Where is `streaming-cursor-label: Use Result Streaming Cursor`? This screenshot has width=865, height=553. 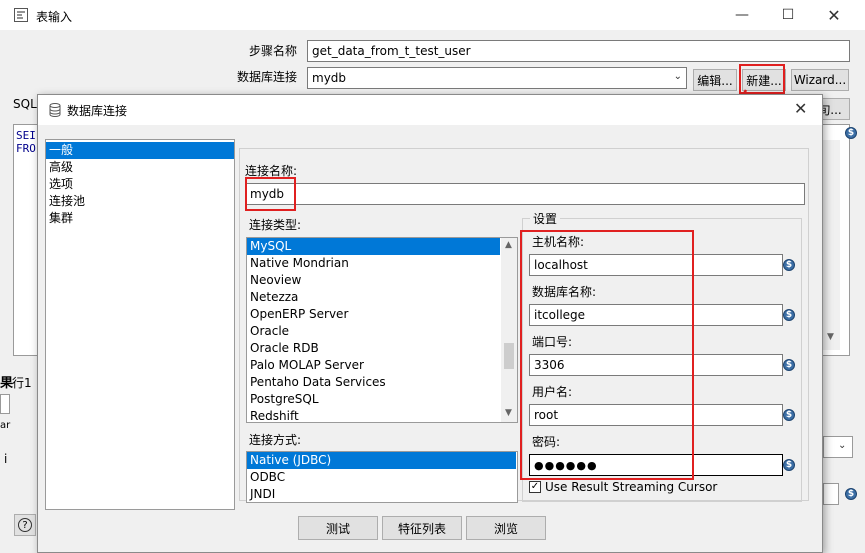
streaming-cursor-label: Use Result Streaming Cursor is located at coordinates (631, 487).